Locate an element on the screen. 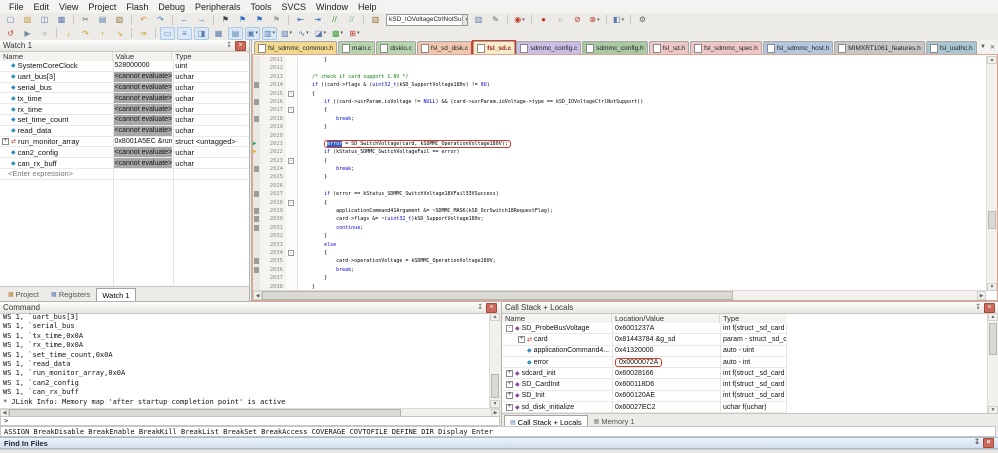 The image size is (998, 453). comment-selection-icon: // is located at coordinates (334, 19).